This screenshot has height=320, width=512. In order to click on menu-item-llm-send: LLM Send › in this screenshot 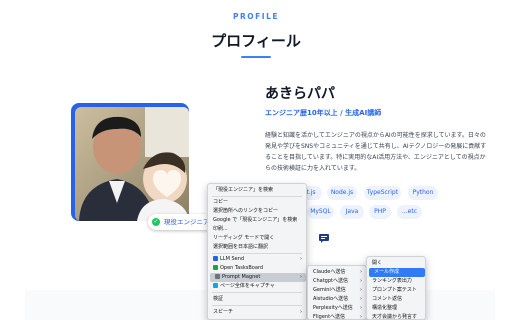, I will do `click(257, 259)`.